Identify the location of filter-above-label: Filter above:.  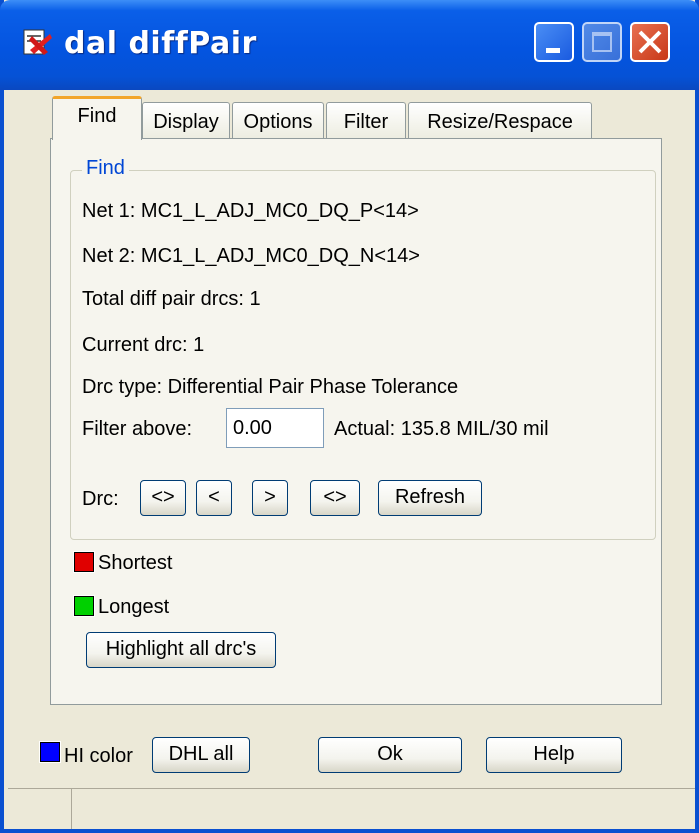
(137, 429).